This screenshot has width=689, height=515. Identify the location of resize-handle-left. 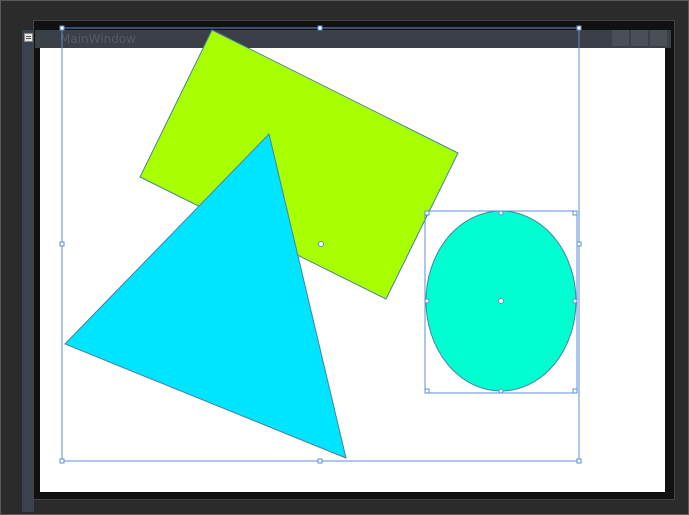
(62, 244).